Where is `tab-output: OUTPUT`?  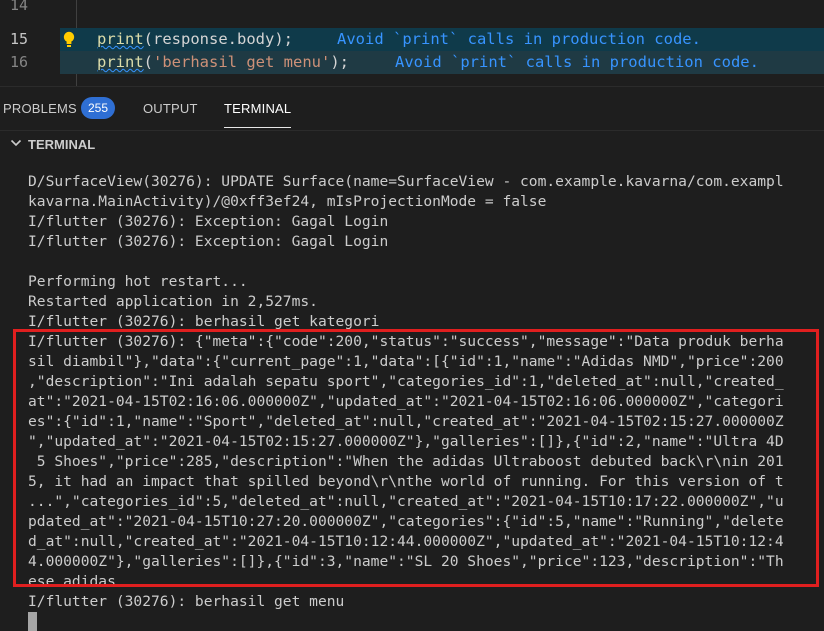
tab-output: OUTPUT is located at coordinates (170, 108).